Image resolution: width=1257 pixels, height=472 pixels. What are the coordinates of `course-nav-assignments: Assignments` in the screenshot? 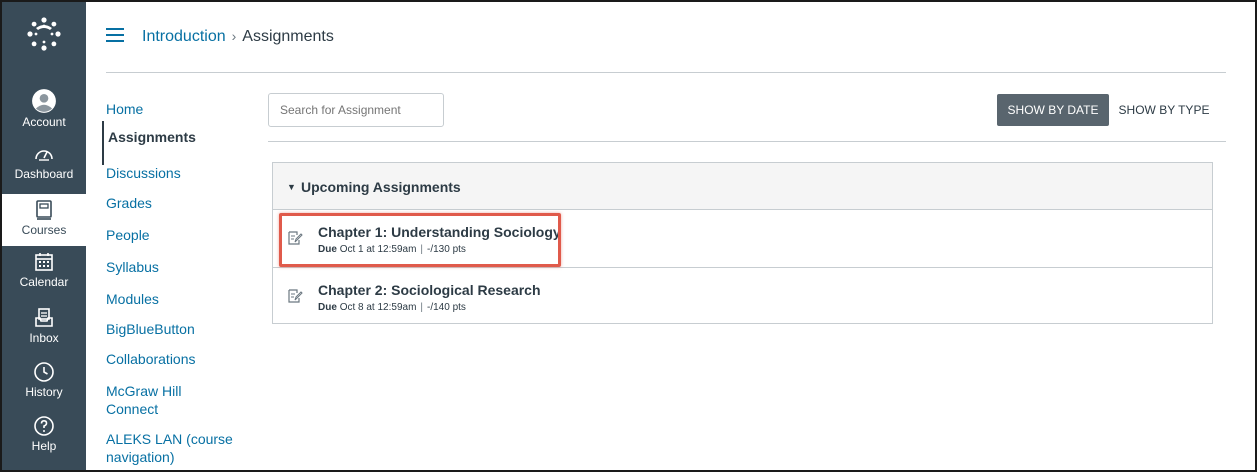 It's located at (149, 143).